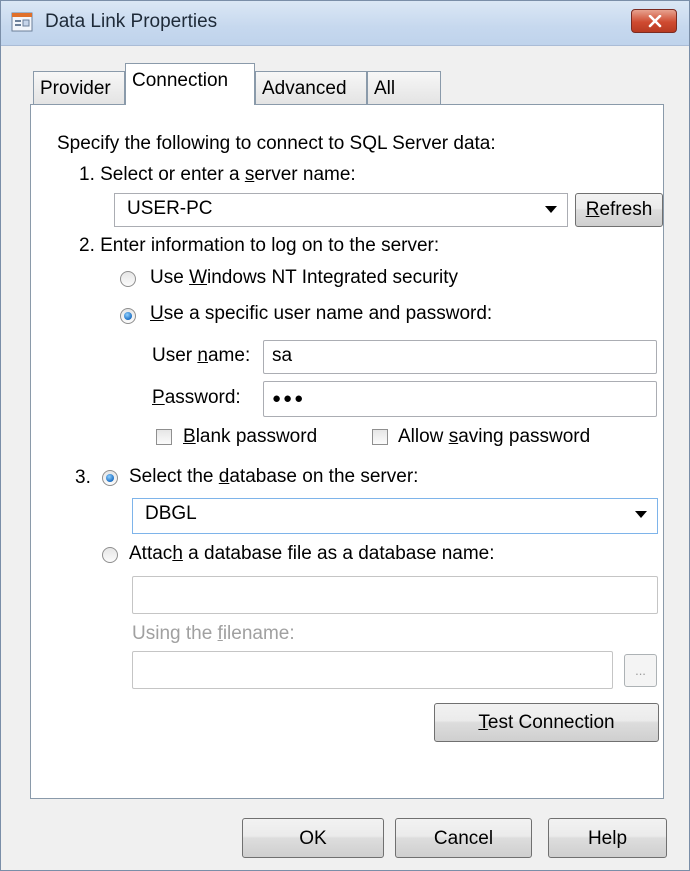 The height and width of the screenshot is (871, 690). Describe the element at coordinates (380, 437) in the screenshot. I see `allow-saving-password-checkbox` at that location.